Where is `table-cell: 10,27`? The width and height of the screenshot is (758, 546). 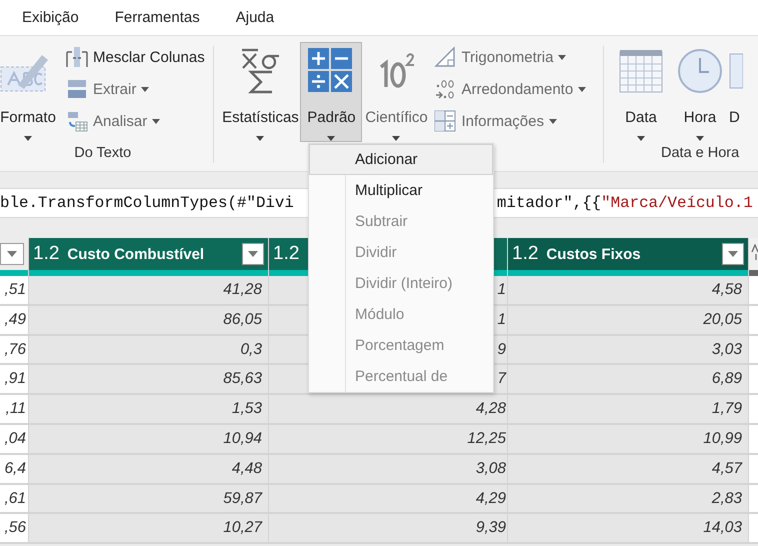
table-cell: 10,27 is located at coordinates (148, 529).